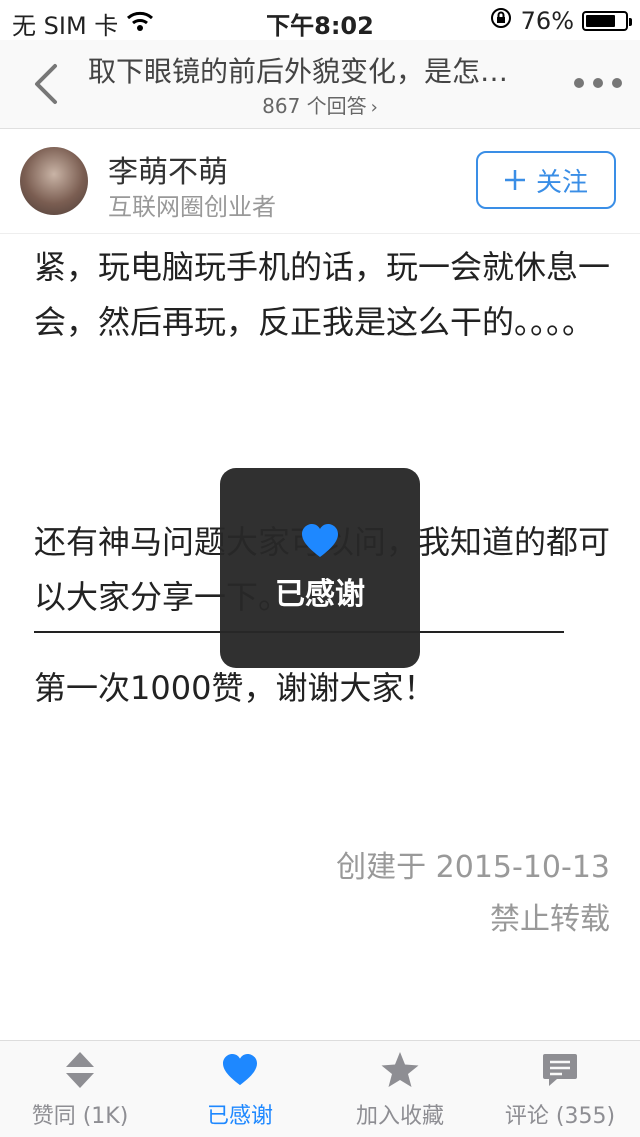 Image resolution: width=640 pixels, height=1137 pixels. What do you see at coordinates (501, 21) in the screenshot?
I see `orientation-lock-icon` at bounding box center [501, 21].